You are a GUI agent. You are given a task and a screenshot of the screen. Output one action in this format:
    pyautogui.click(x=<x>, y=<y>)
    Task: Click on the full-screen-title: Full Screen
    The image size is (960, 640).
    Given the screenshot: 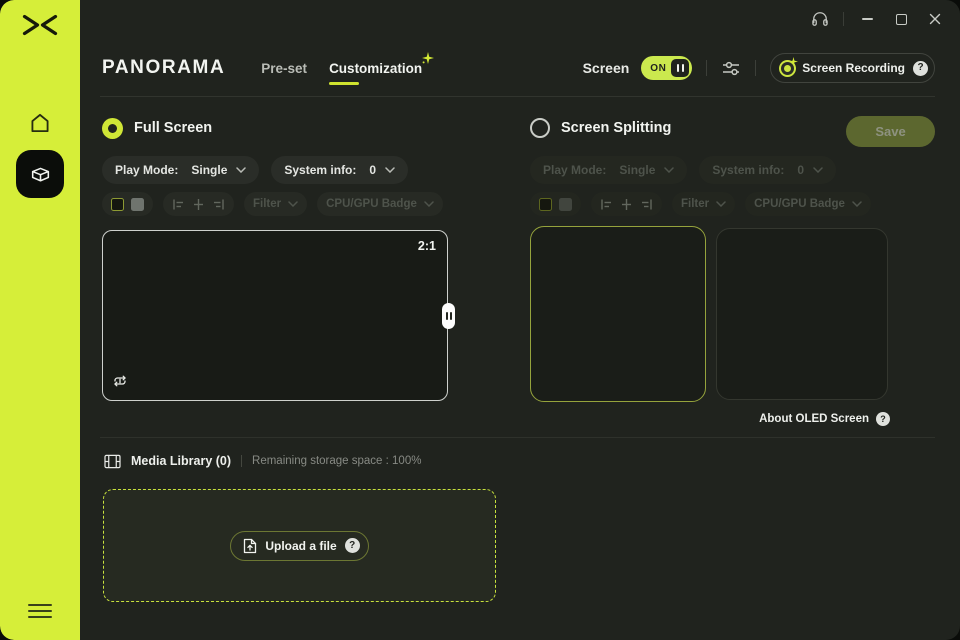 What is the action you would take?
    pyautogui.click(x=173, y=128)
    